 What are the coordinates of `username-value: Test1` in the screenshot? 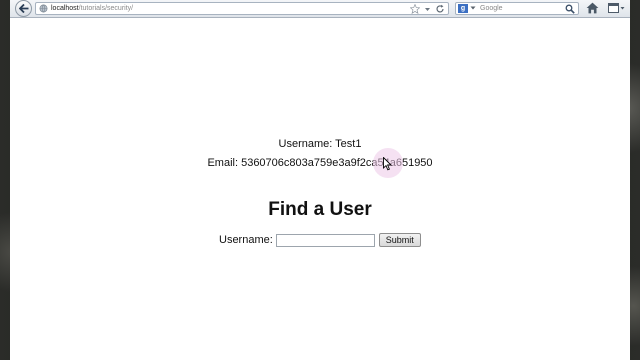 It's located at (348, 144).